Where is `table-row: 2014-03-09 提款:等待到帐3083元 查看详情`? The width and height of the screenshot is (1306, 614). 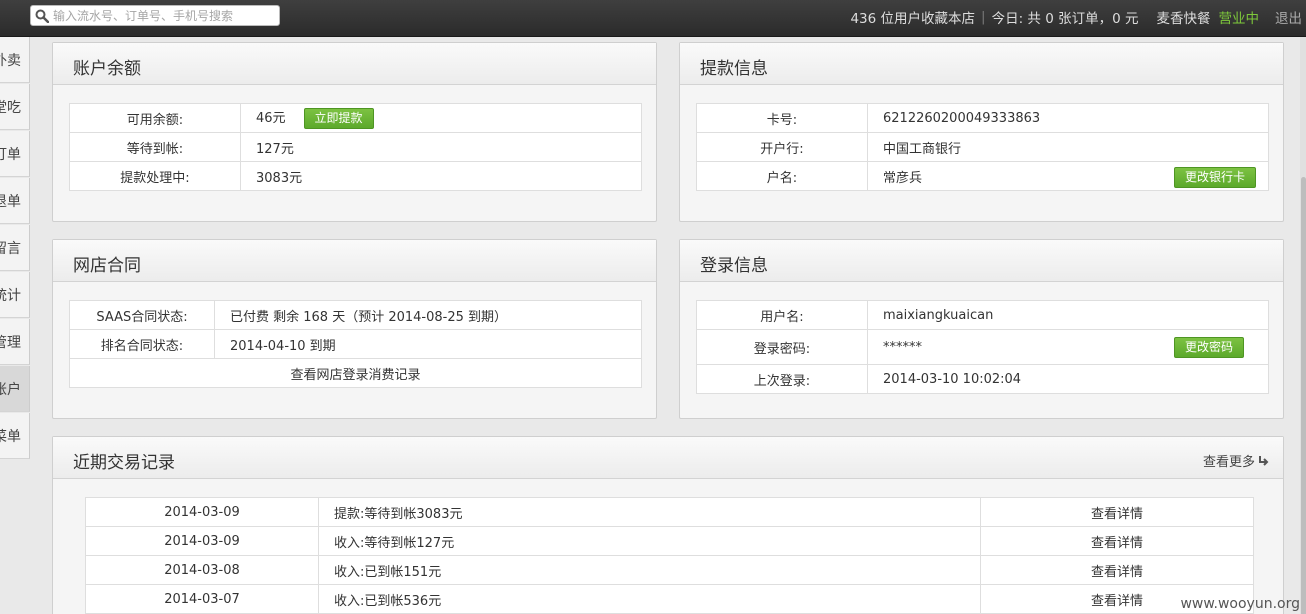 table-row: 2014-03-09 提款:等待到帐3083元 查看详情 is located at coordinates (669, 512).